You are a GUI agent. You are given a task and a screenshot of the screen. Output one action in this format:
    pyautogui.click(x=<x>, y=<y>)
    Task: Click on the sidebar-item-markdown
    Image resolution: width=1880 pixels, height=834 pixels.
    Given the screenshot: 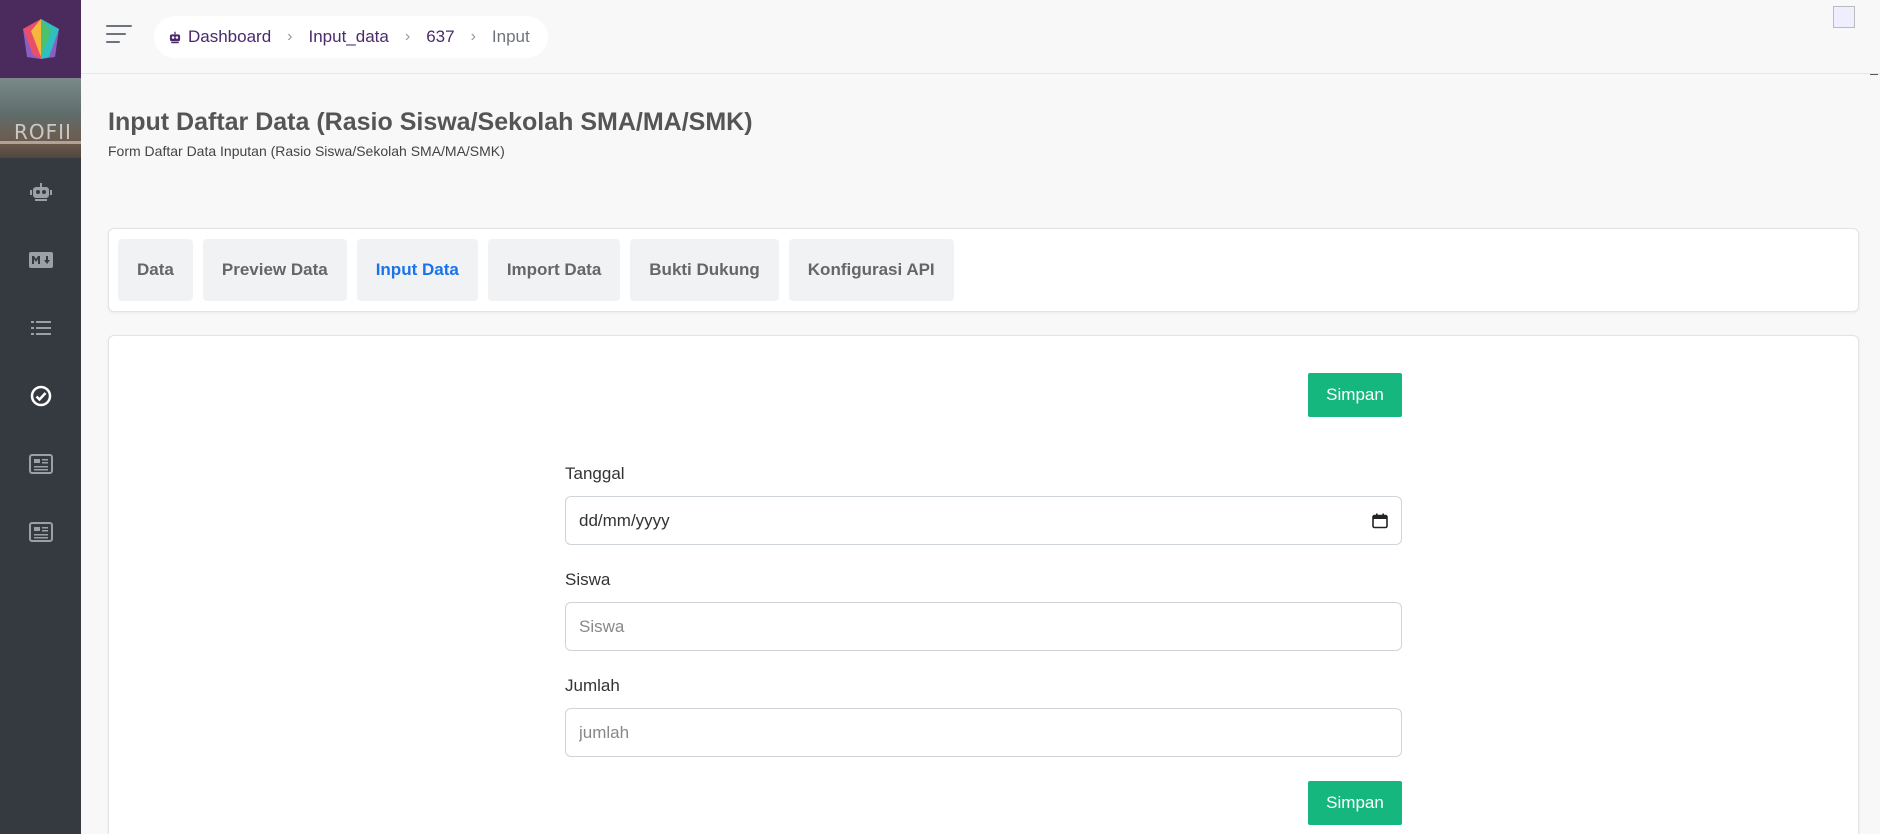 What is the action you would take?
    pyautogui.click(x=40, y=260)
    